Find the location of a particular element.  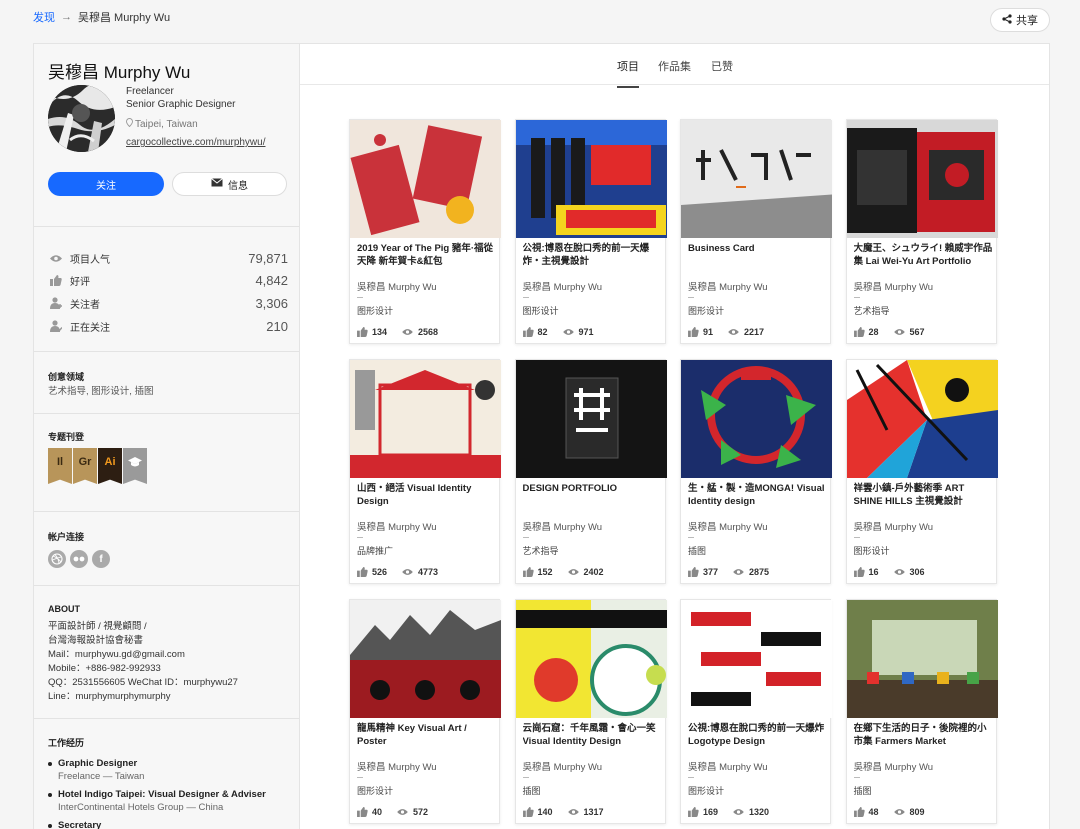

follow-button: 关注 is located at coordinates (106, 184).